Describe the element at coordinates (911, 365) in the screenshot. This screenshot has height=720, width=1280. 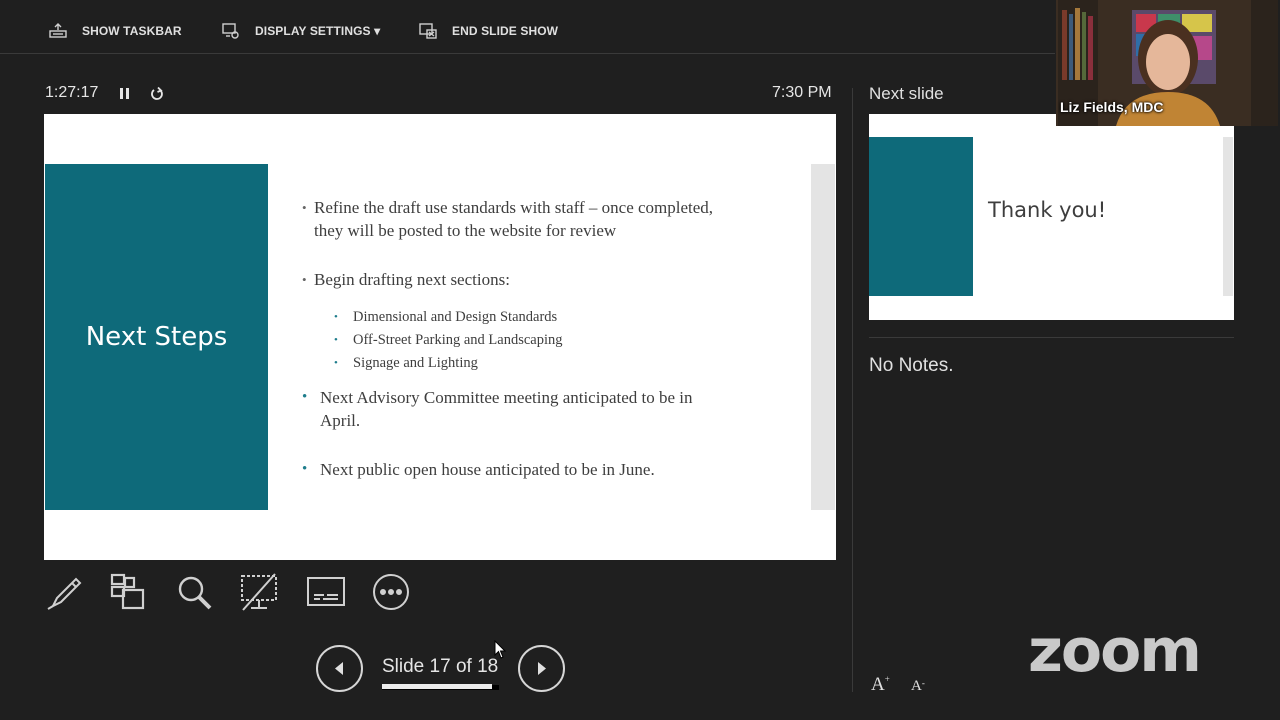
I see `speaker-notes: No Notes.` at that location.